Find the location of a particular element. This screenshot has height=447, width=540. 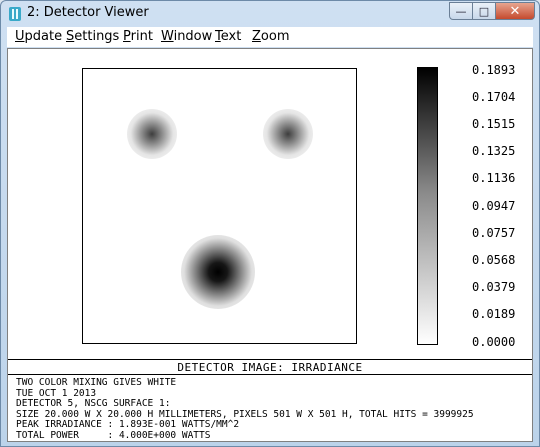

scale-label: 0.0379 is located at coordinates (494, 287).